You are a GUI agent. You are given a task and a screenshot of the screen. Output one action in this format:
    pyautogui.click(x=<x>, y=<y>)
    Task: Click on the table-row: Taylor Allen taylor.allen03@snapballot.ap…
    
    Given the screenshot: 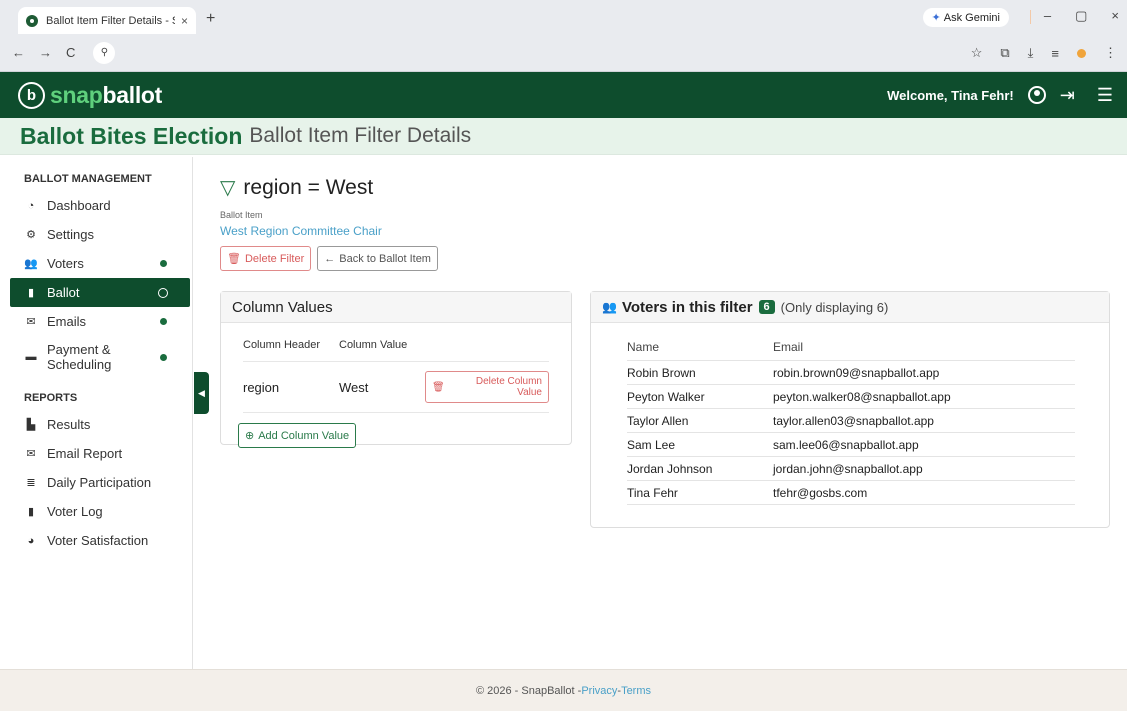 What is the action you would take?
    pyautogui.click(x=851, y=420)
    